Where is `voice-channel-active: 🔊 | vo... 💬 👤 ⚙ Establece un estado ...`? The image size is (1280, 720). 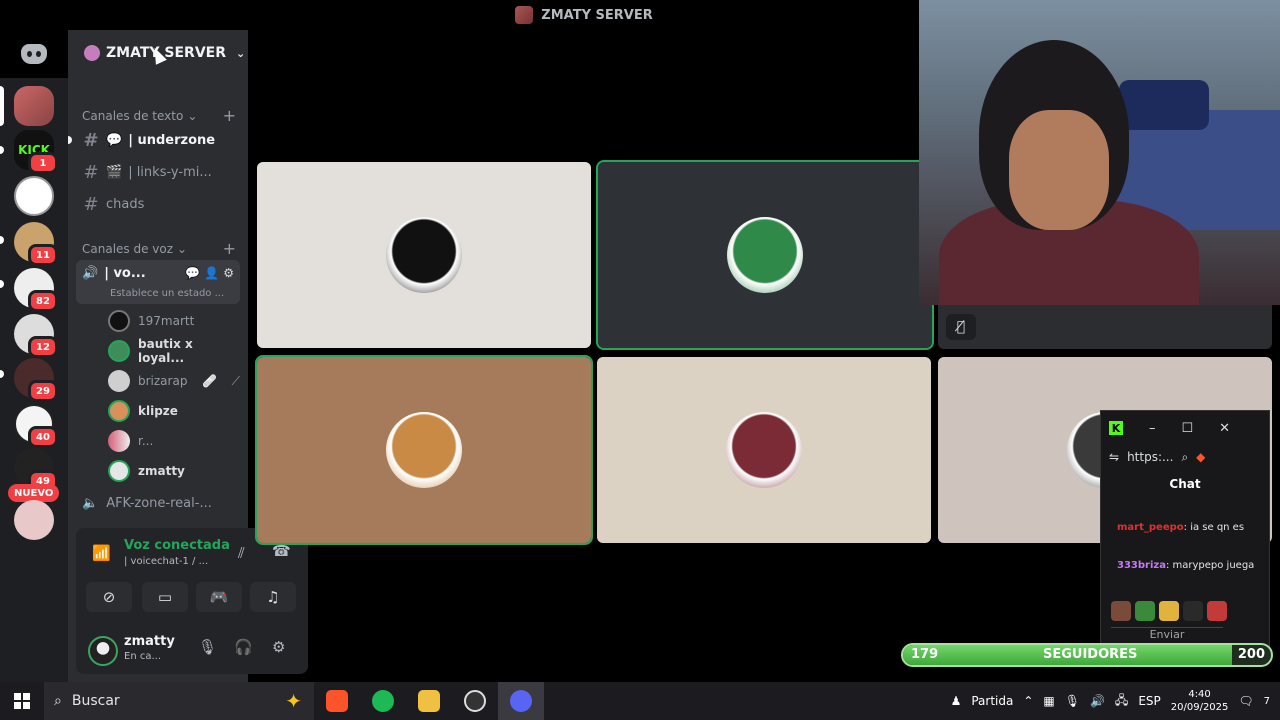
voice-channel-active: 🔊 | vo... 💬 👤 ⚙ Establece un estado ... is located at coordinates (158, 282).